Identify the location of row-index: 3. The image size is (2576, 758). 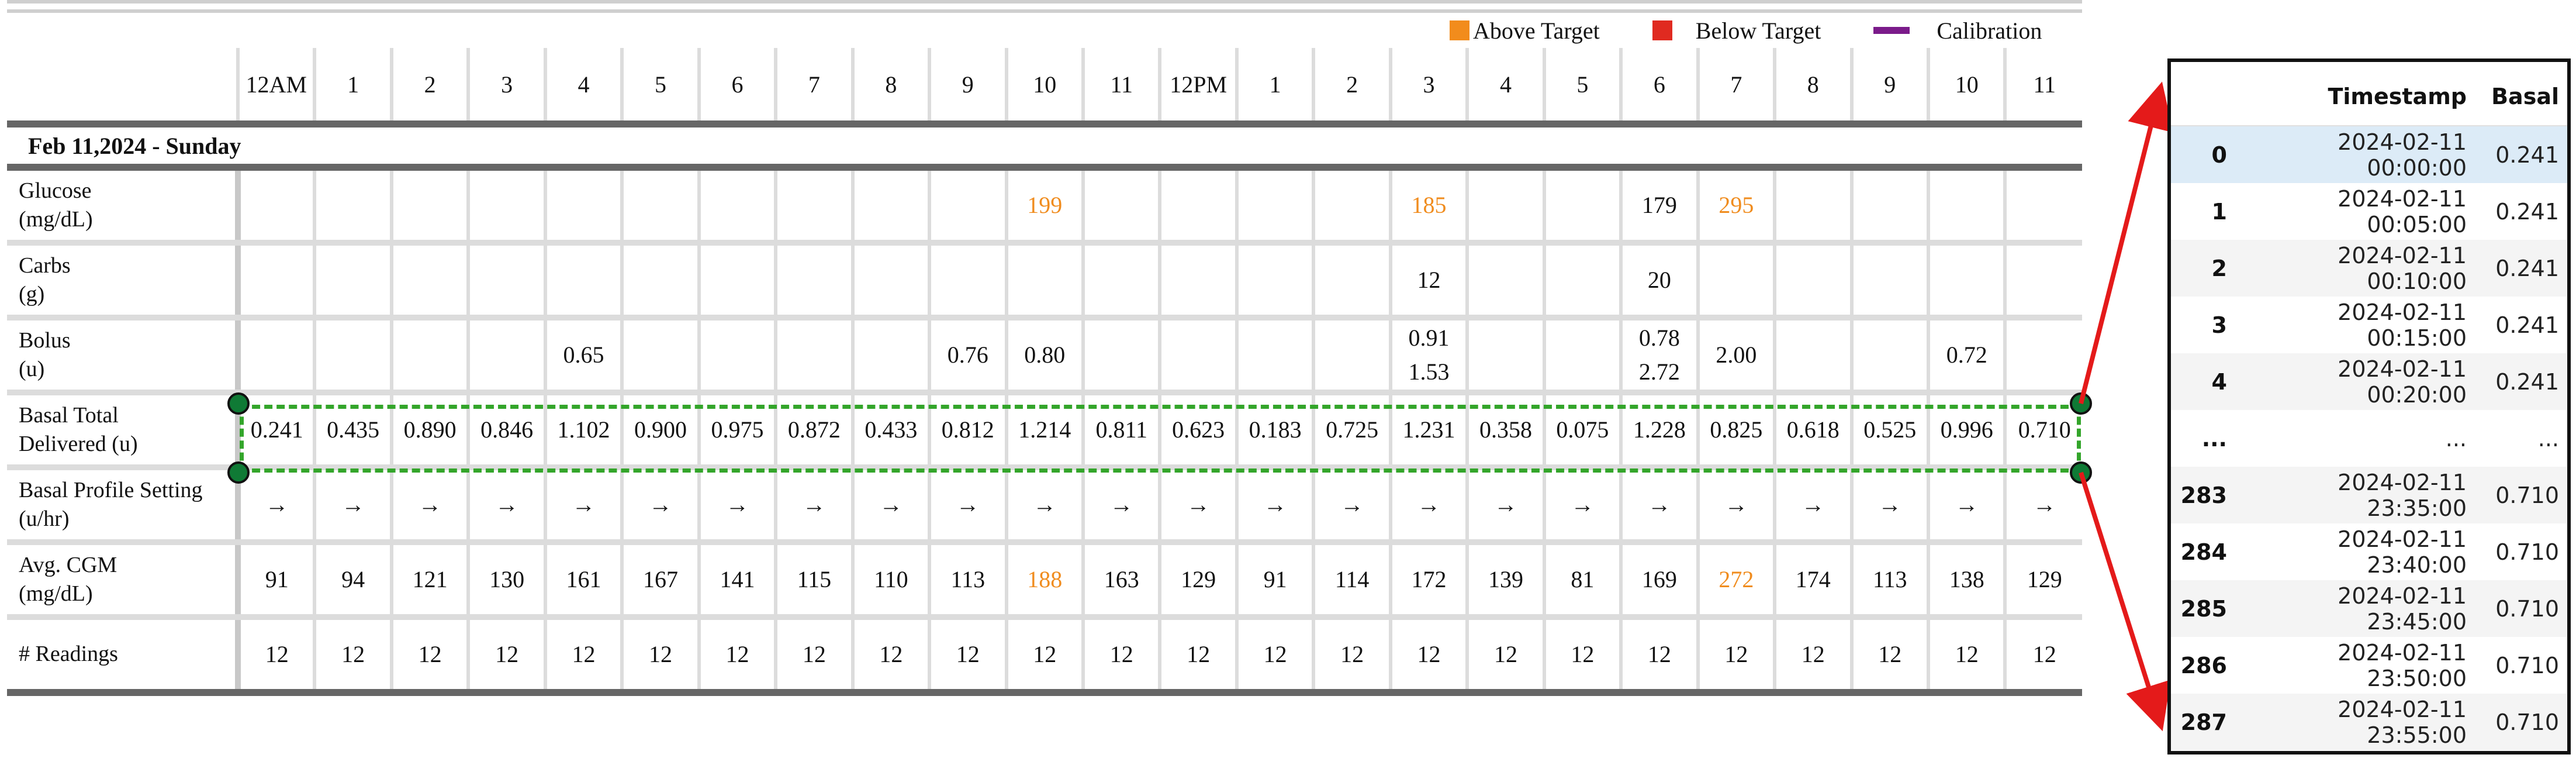
(2203, 325).